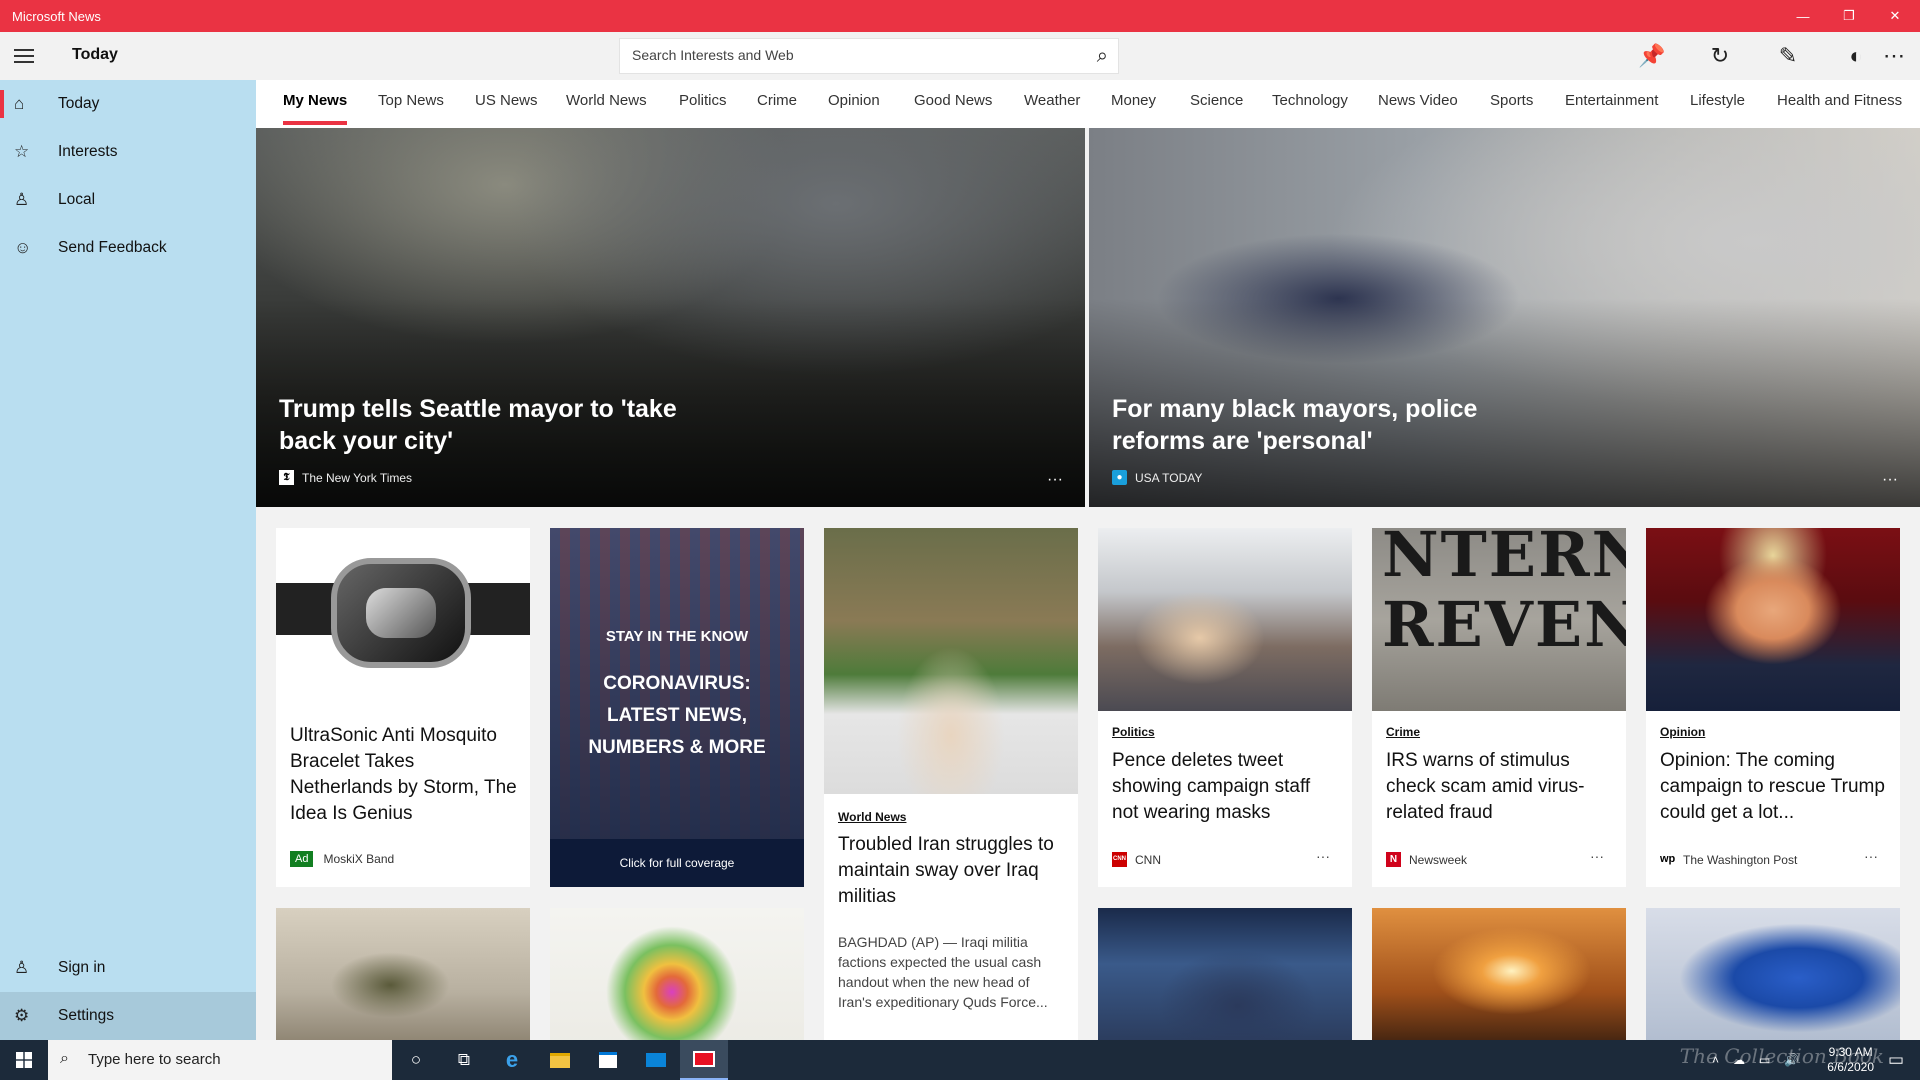  Describe the element at coordinates (1418, 100) in the screenshot. I see `tab-news-video: News Video` at that location.